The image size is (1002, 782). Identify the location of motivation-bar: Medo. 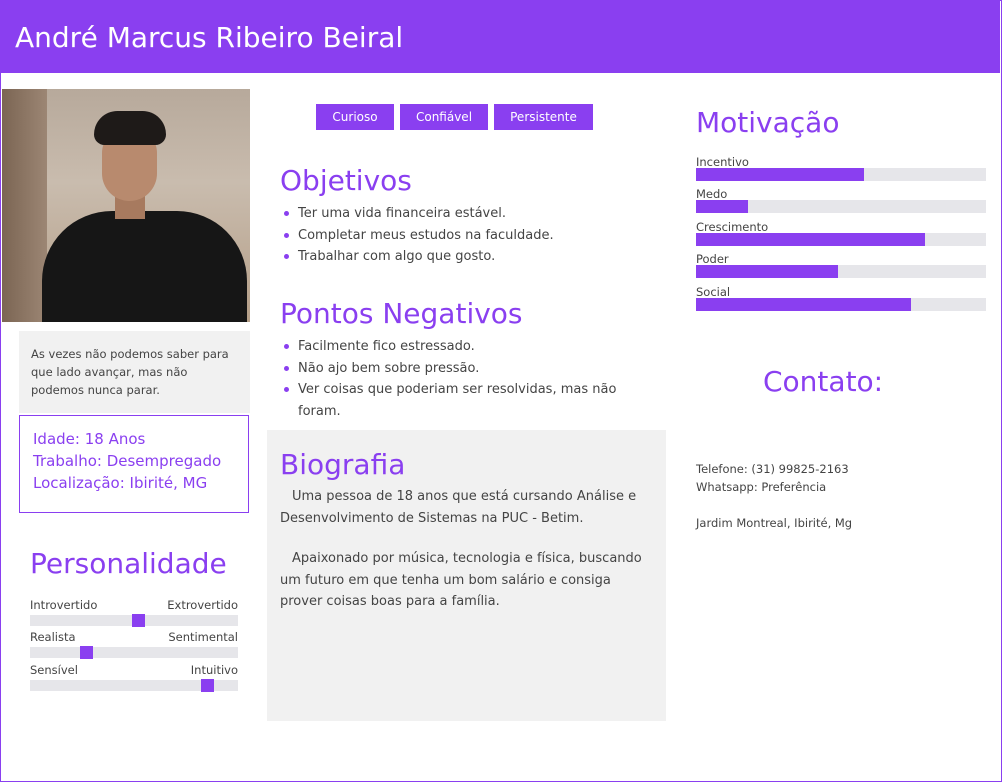
(841, 200).